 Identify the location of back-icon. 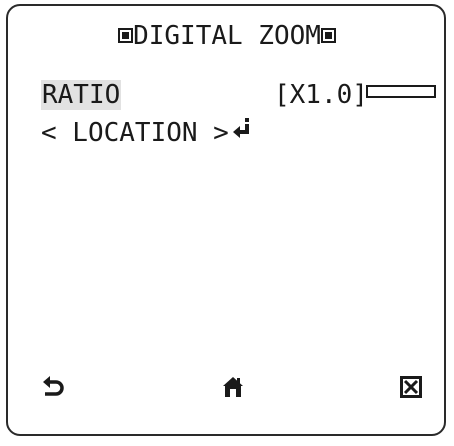
(53, 387).